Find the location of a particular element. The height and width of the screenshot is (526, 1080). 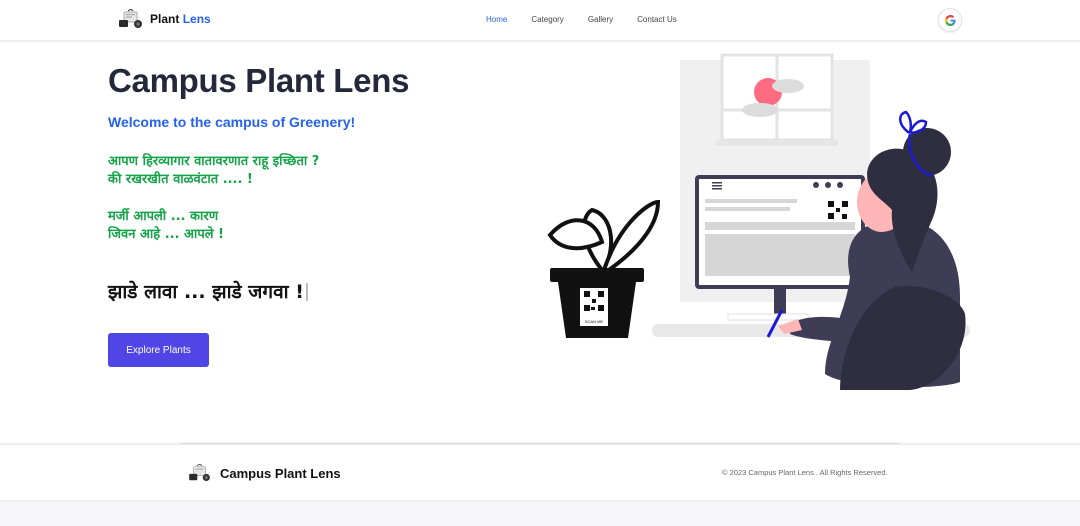

main-nav: Home Category Gallery Contact Us is located at coordinates (593, 19).